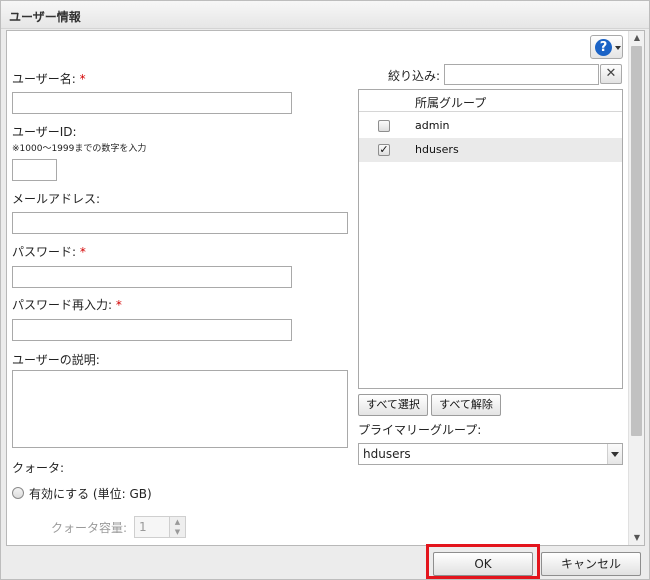  What do you see at coordinates (177, 527) in the screenshot?
I see `stepper-arrows-icon: ▲ ▼` at bounding box center [177, 527].